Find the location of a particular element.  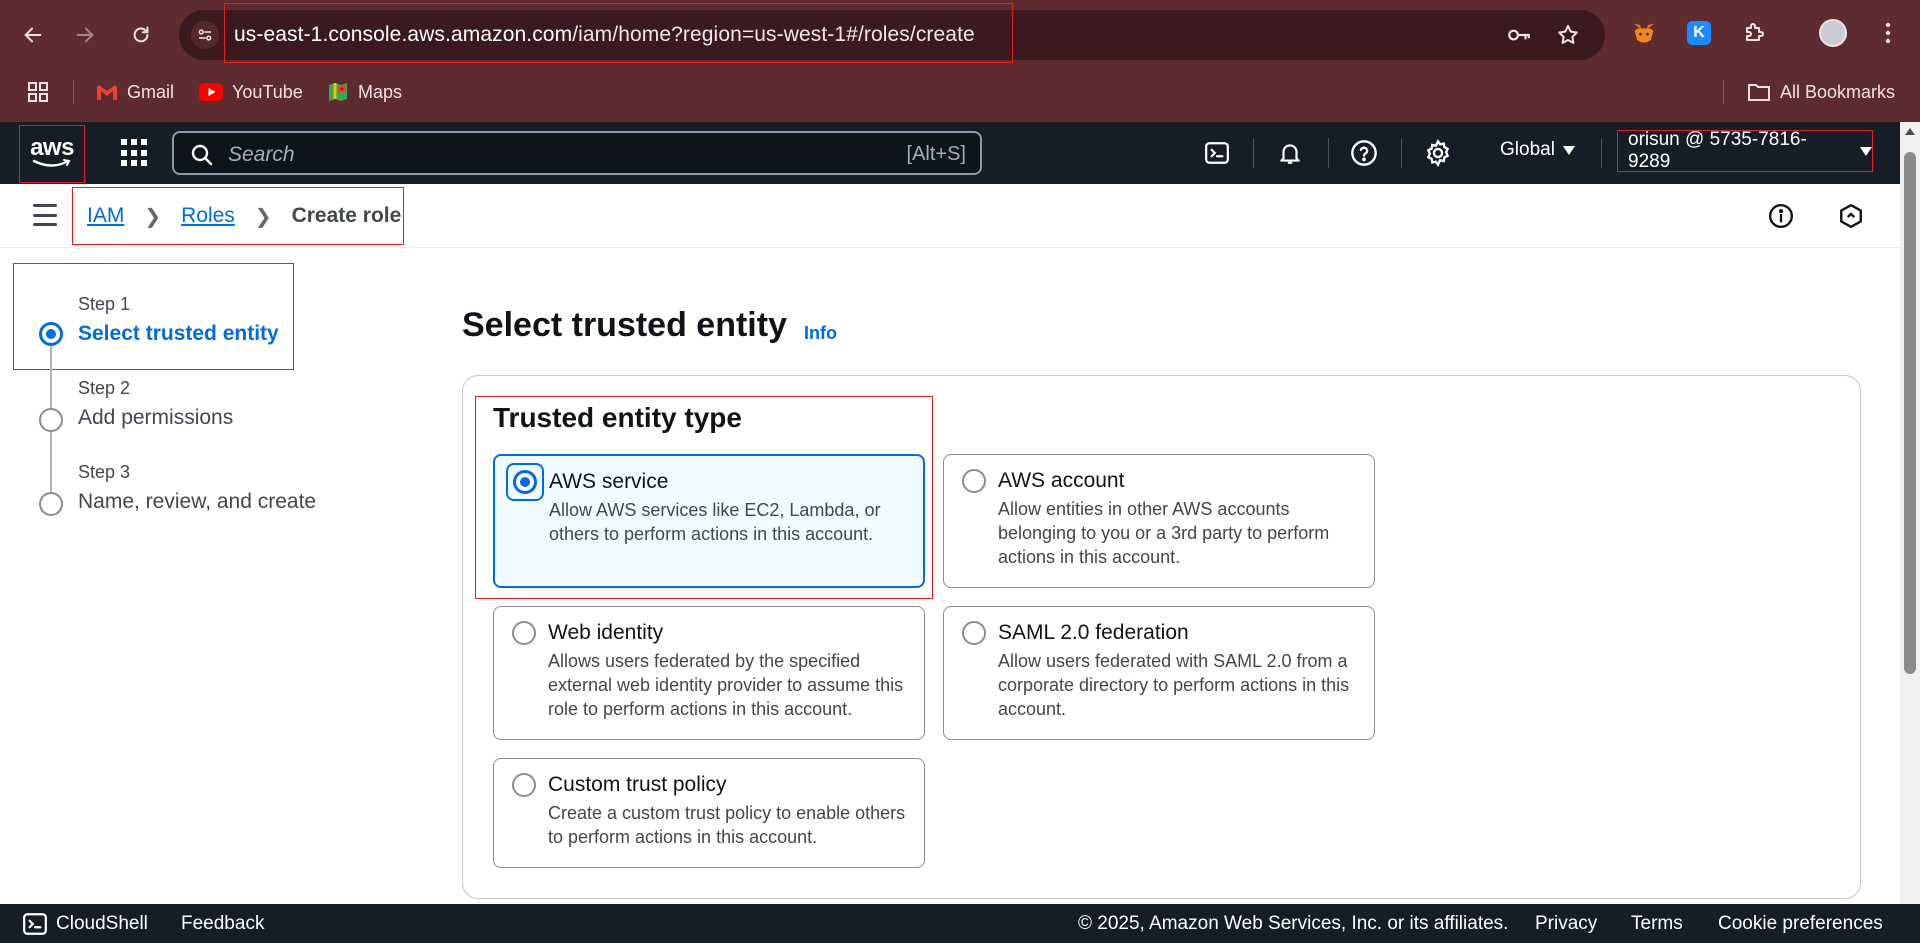

cloudshell-icon is located at coordinates (1217, 153).